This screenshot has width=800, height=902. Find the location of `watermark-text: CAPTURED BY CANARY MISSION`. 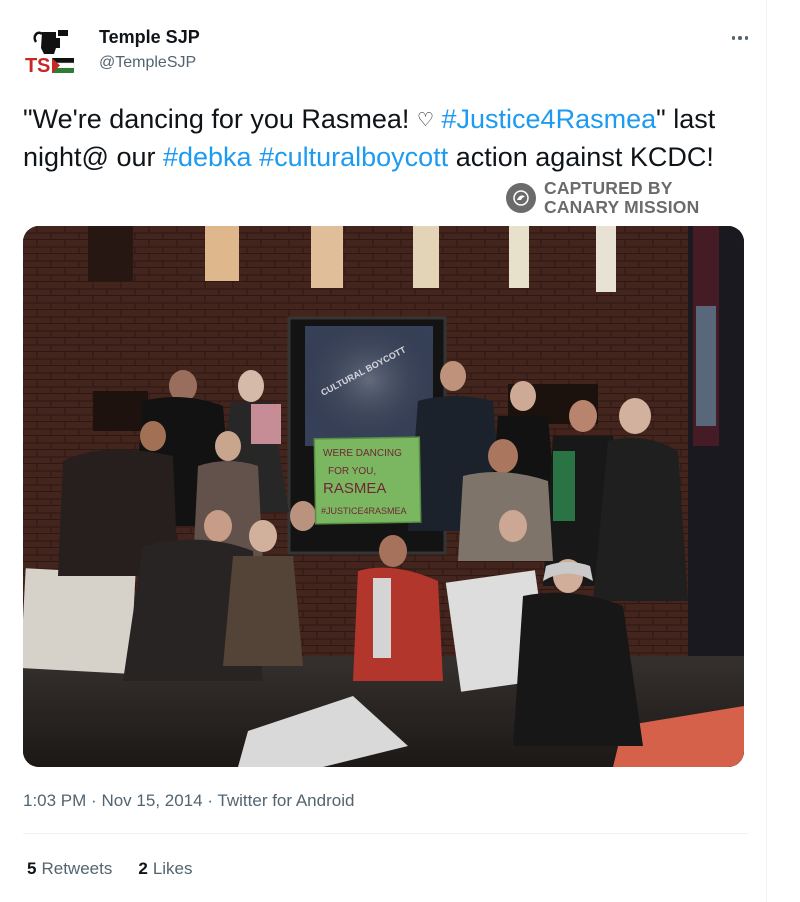

watermark-text: CAPTURED BY CANARY MISSION is located at coordinates (621, 198).